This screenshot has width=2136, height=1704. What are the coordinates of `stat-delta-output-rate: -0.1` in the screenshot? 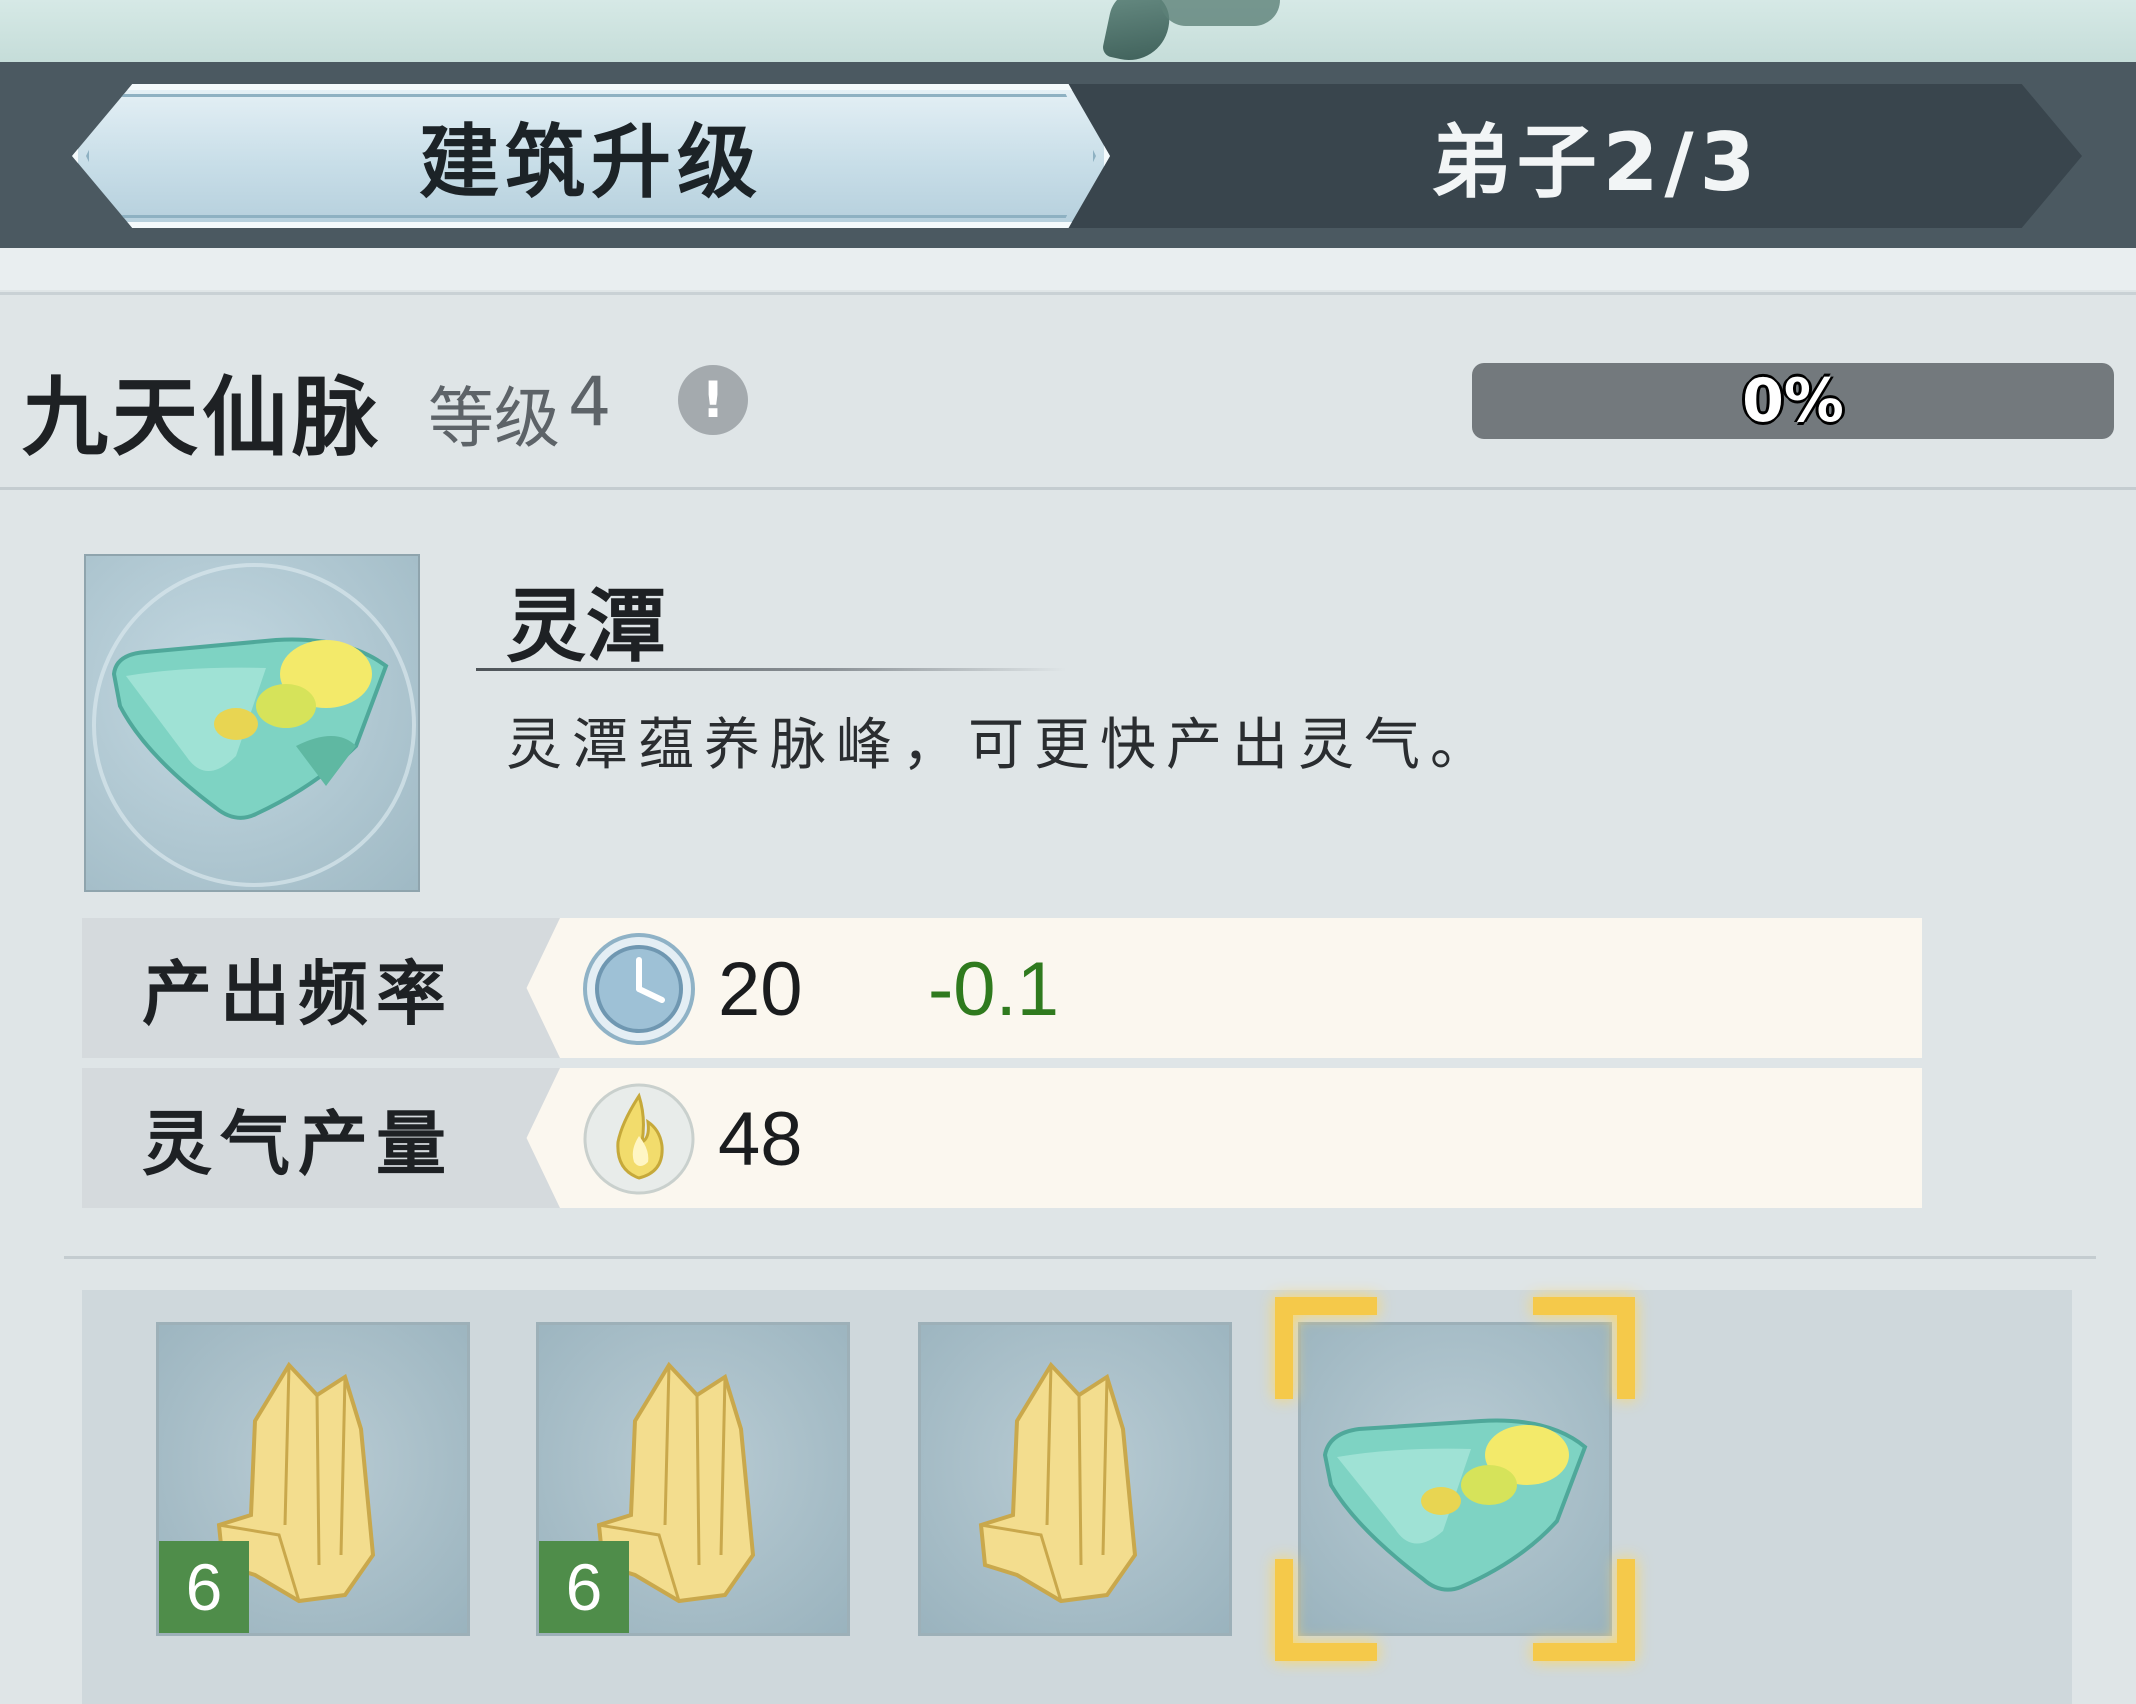 It's located at (993, 989).